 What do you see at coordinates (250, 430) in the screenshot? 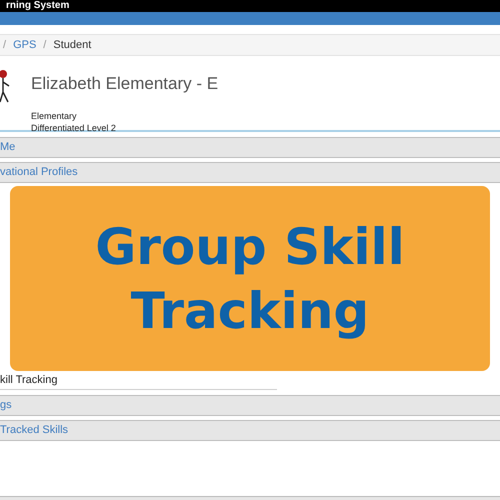
I see `accordion-header: Tracked Skills` at bounding box center [250, 430].